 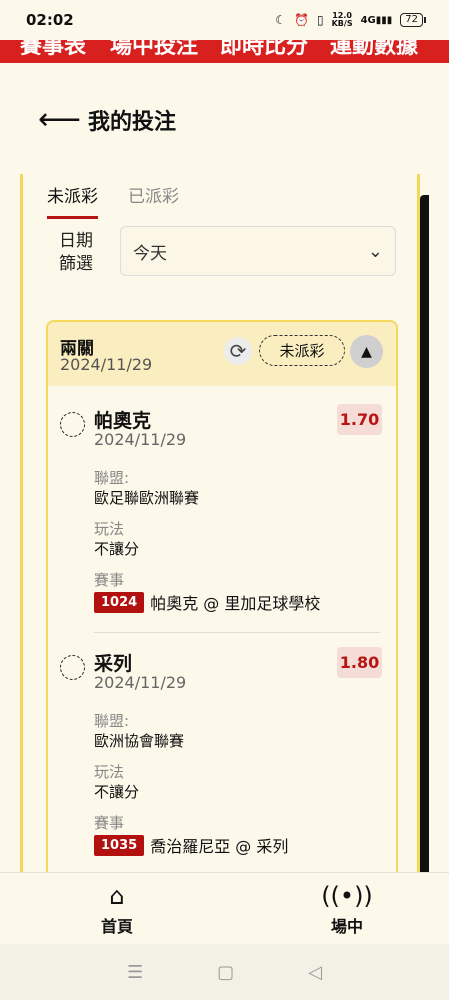 What do you see at coordinates (153, 199) in the screenshot?
I see `tab-settled: 已派彩` at bounding box center [153, 199].